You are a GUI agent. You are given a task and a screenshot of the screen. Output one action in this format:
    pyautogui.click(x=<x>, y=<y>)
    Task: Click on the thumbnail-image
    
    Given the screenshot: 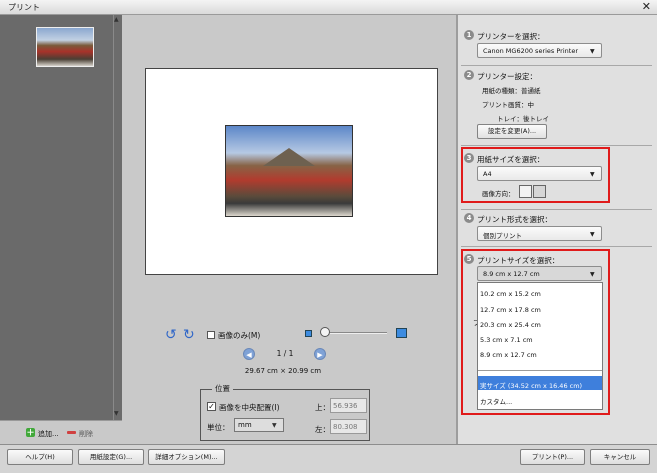 What is the action you would take?
    pyautogui.click(x=65, y=47)
    